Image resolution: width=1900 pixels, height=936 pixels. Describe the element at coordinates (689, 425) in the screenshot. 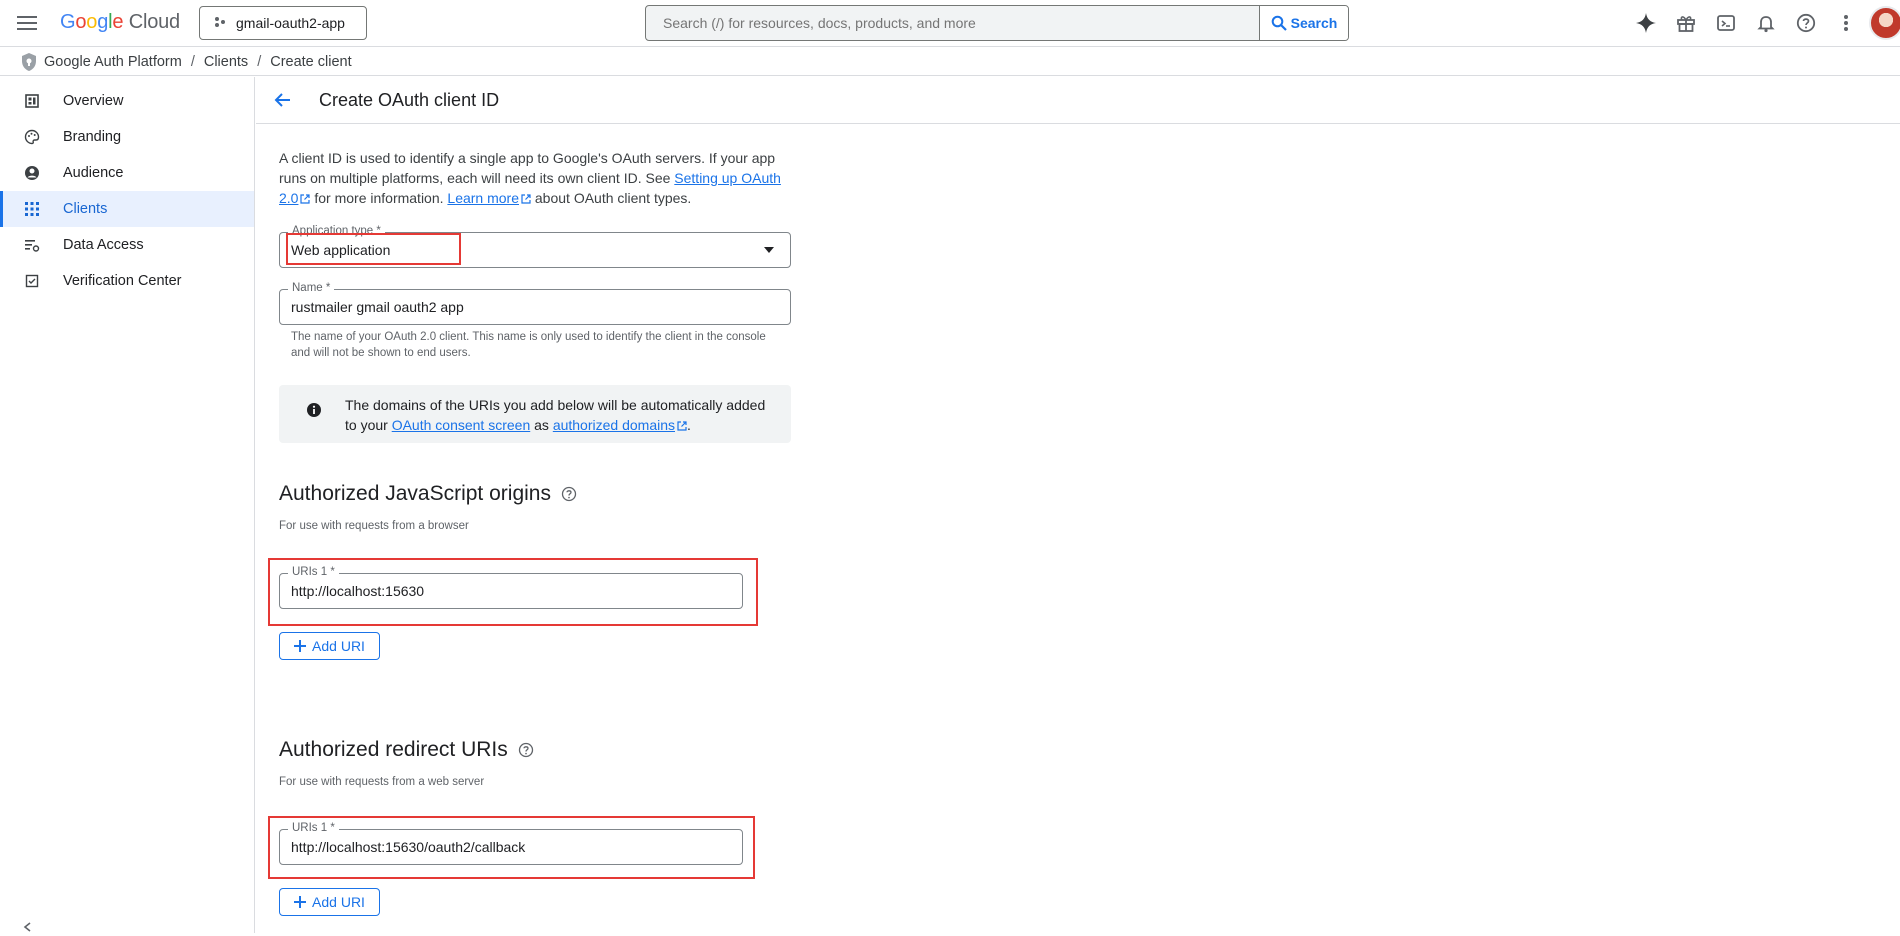

I see `info-text-part: .` at that location.